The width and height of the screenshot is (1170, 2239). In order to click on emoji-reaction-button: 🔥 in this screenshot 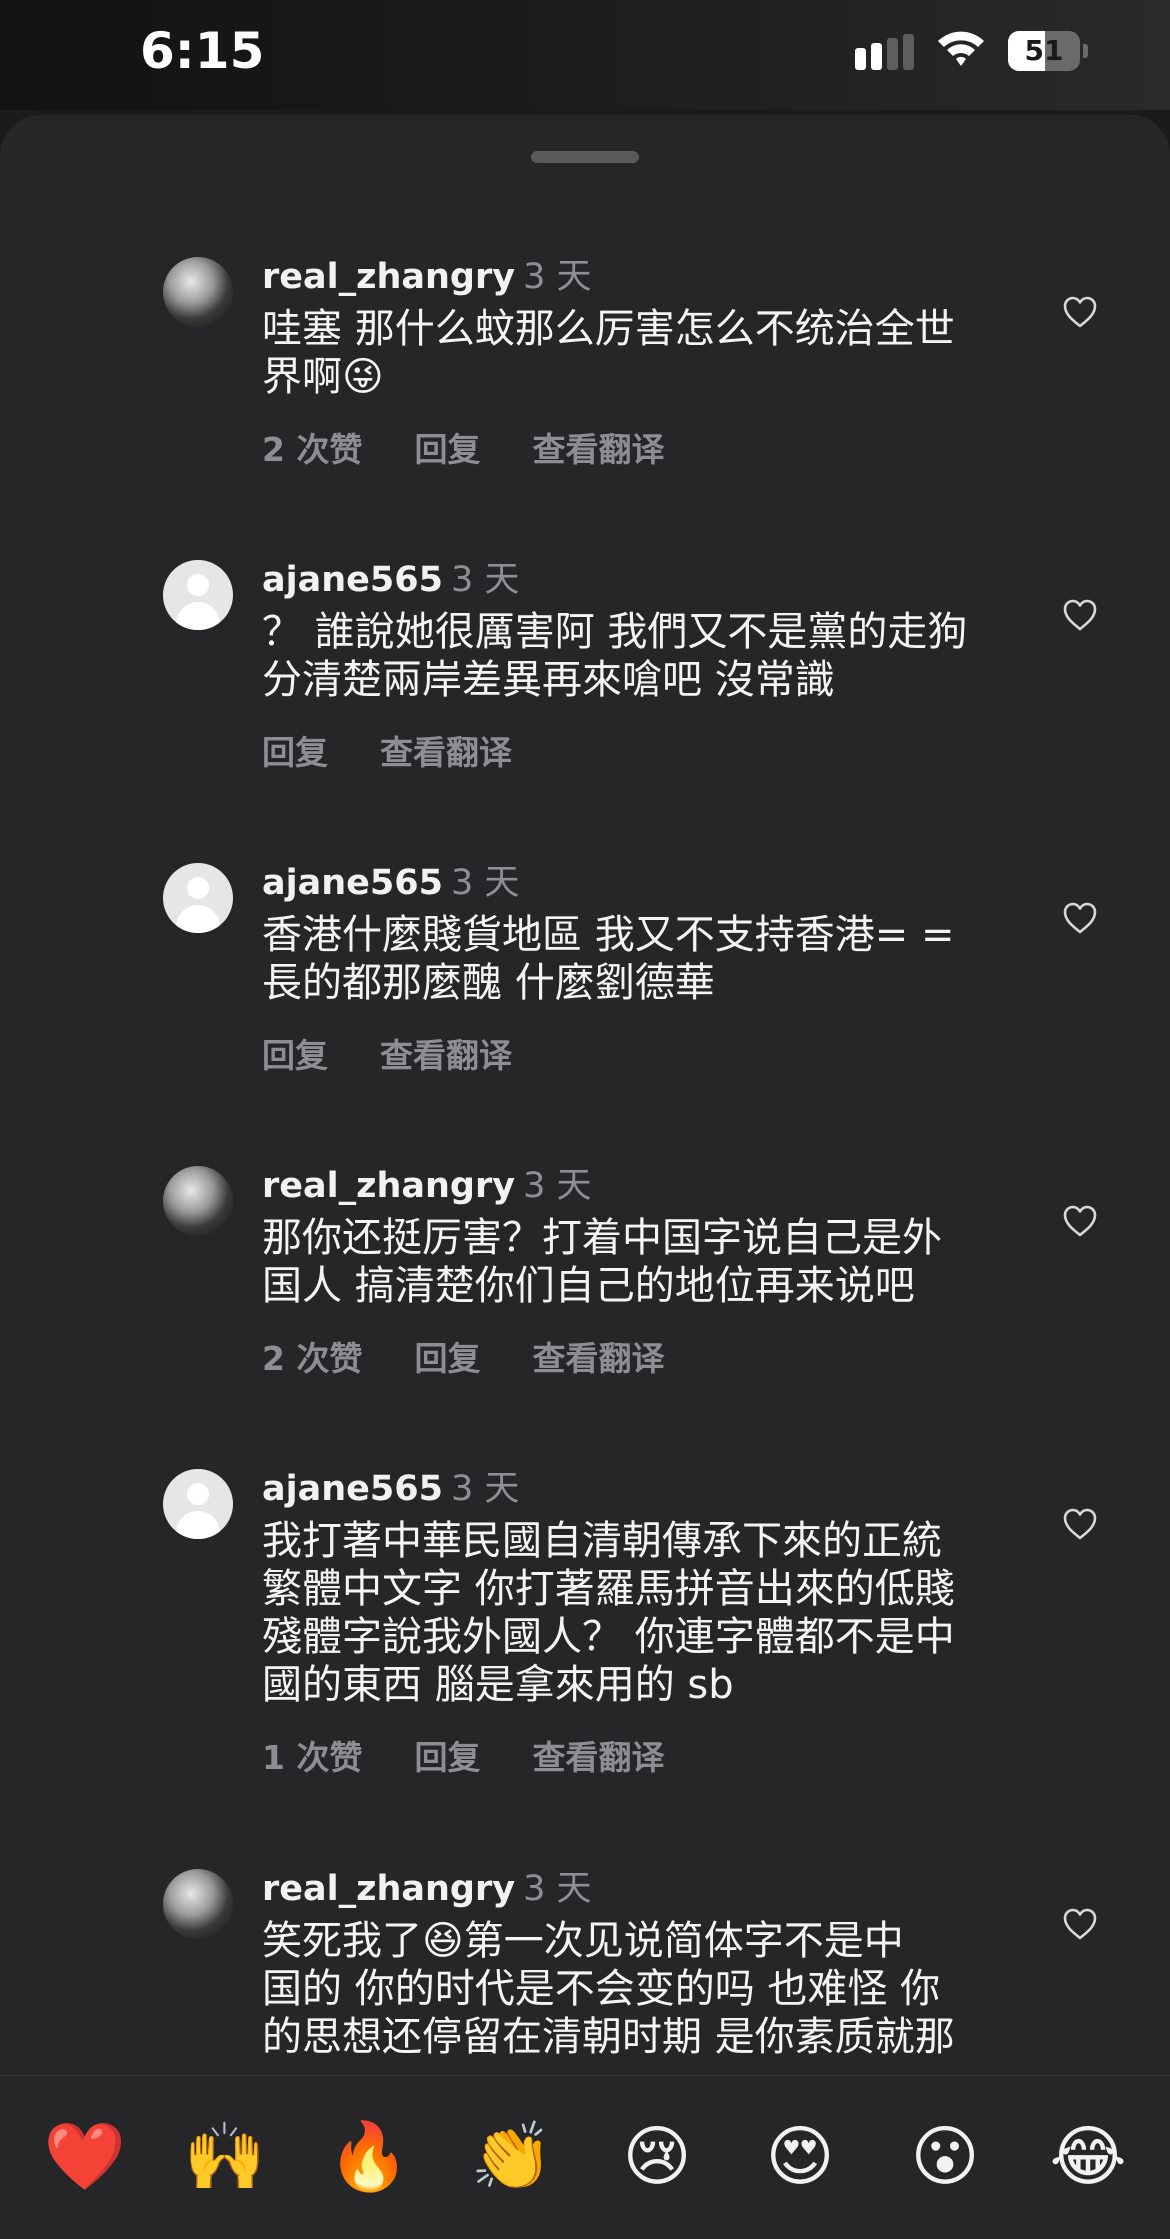, I will do `click(369, 2157)`.